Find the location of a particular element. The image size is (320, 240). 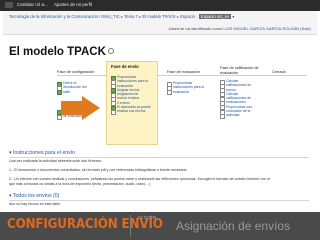

logout-link: (Salir) is located at coordinates (305, 28).